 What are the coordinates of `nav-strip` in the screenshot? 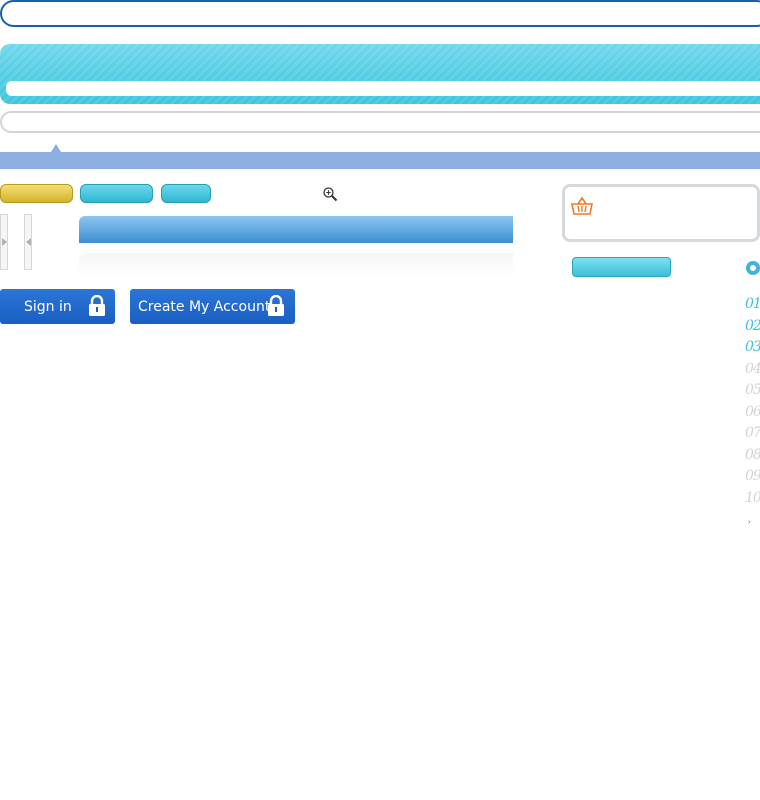 It's located at (380, 160).